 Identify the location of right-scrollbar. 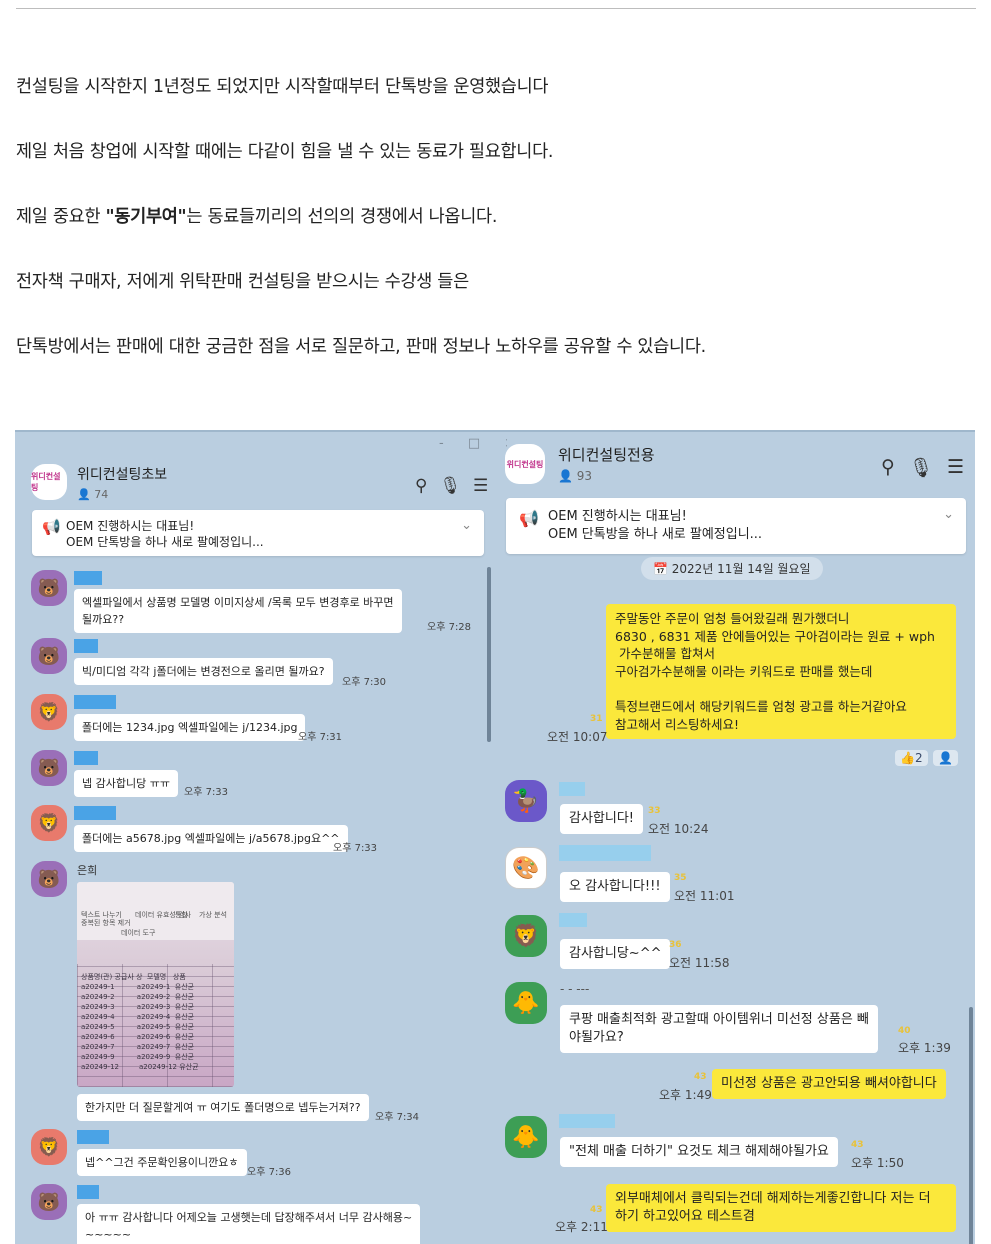
(971, 1125).